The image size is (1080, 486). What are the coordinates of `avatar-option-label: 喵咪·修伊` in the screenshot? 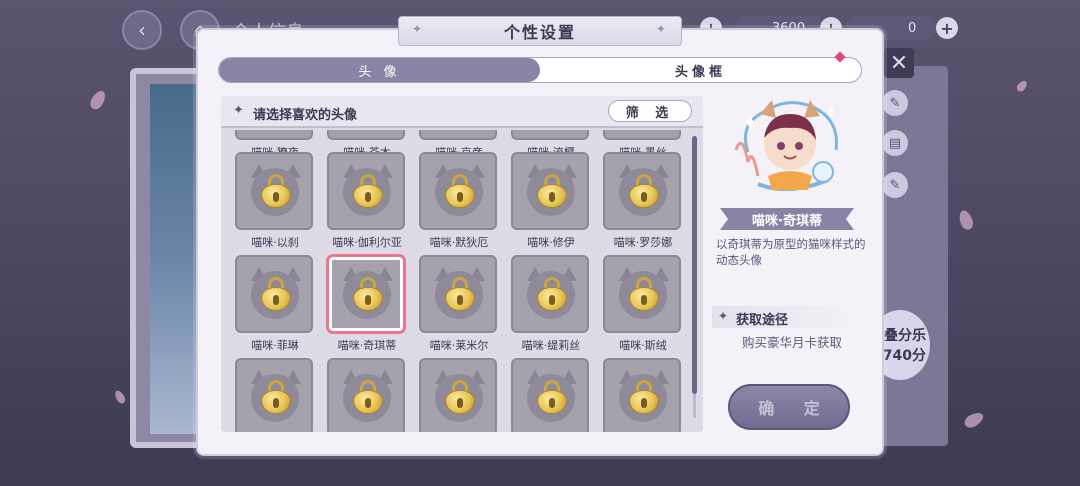 It's located at (551, 242).